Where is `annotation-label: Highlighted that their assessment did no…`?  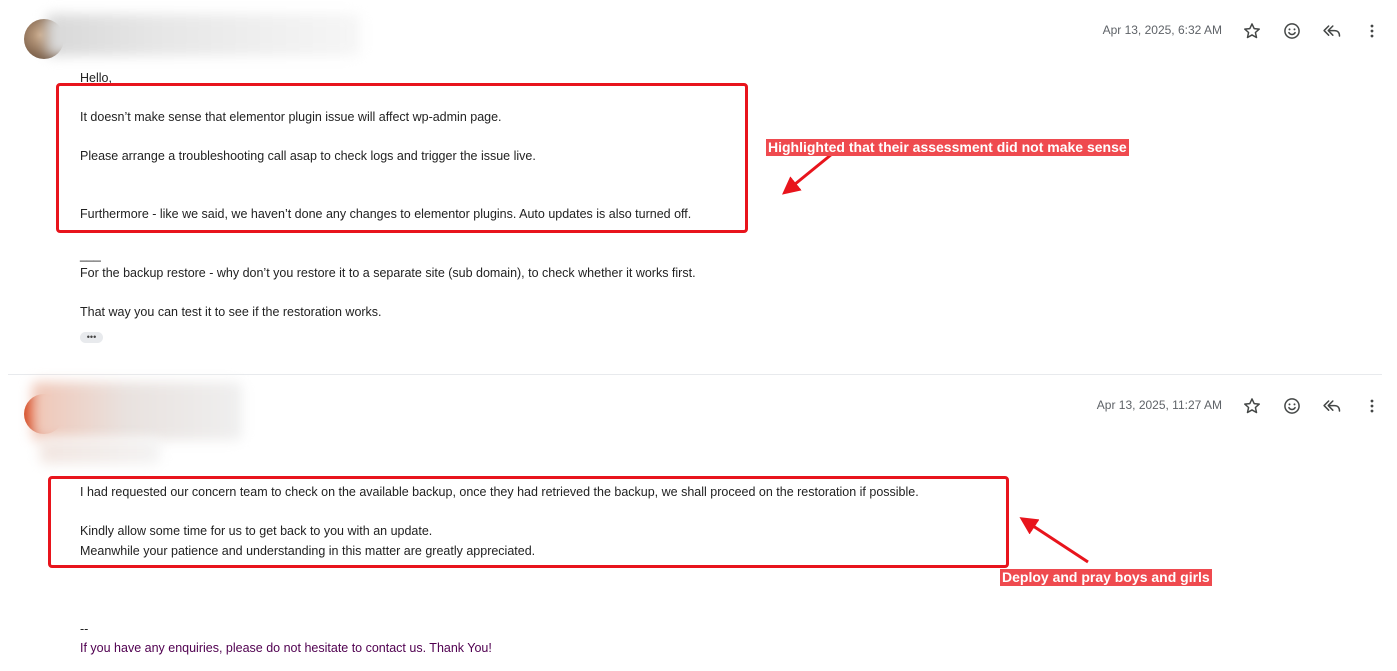 annotation-label: Highlighted that their assessment did no… is located at coordinates (947, 147).